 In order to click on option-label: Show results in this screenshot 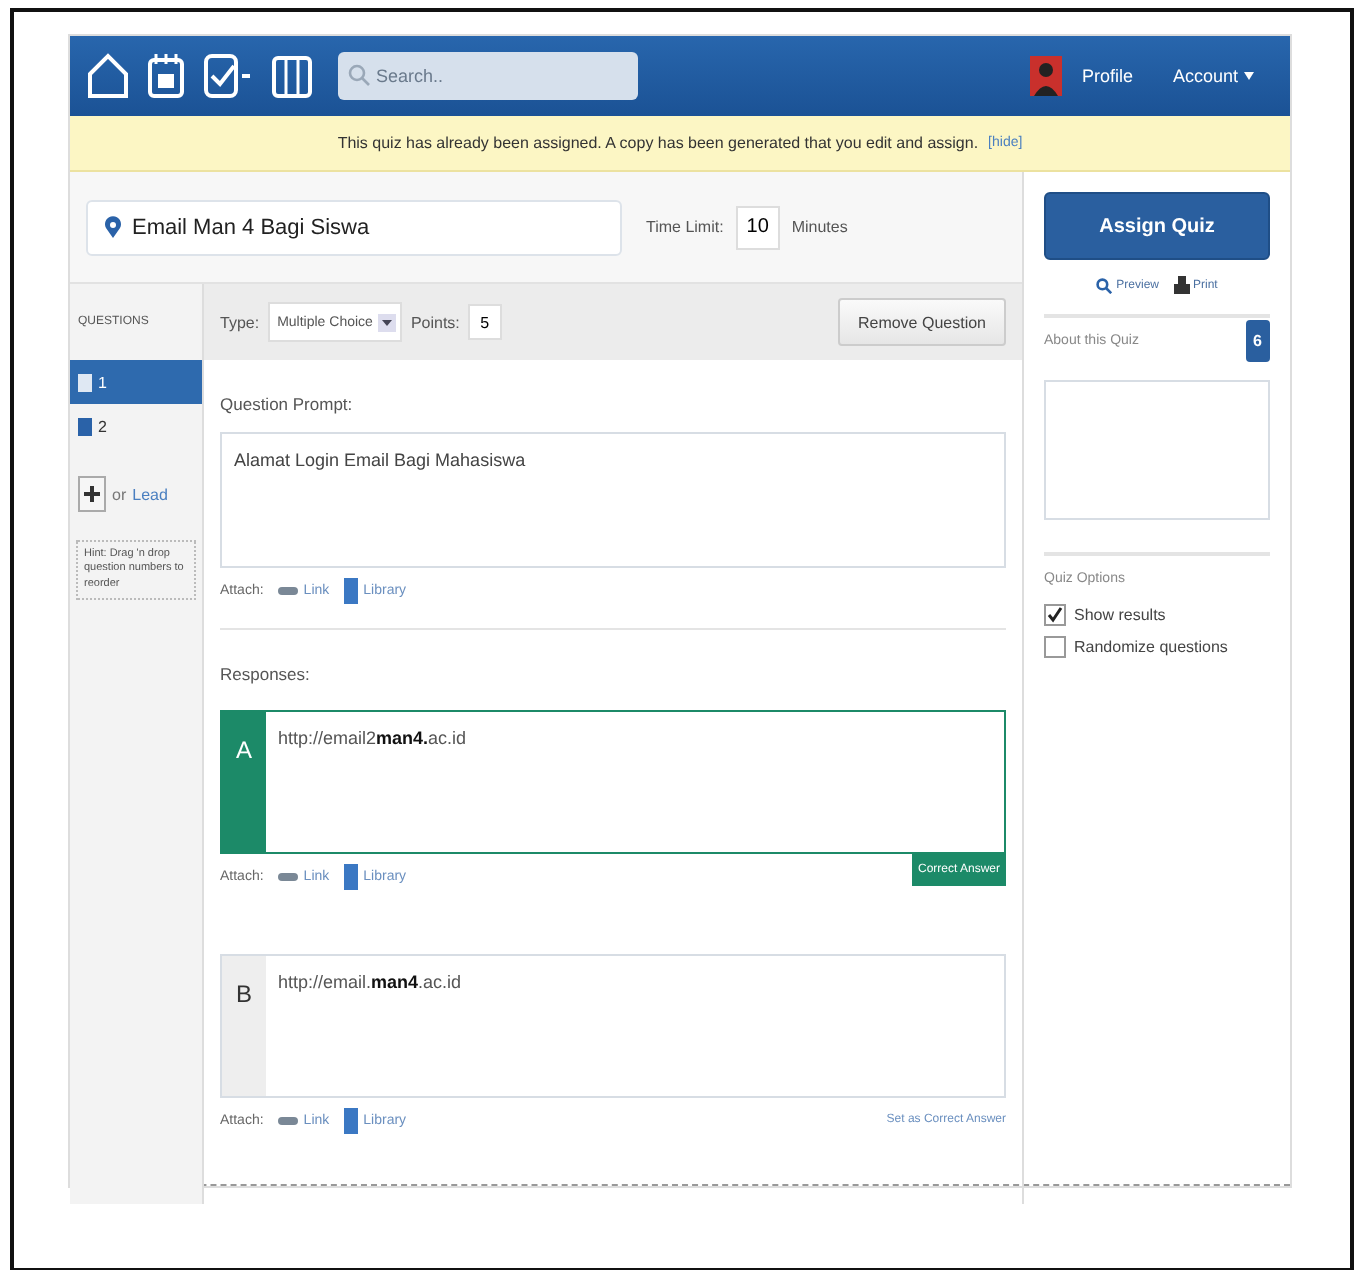, I will do `click(1120, 615)`.